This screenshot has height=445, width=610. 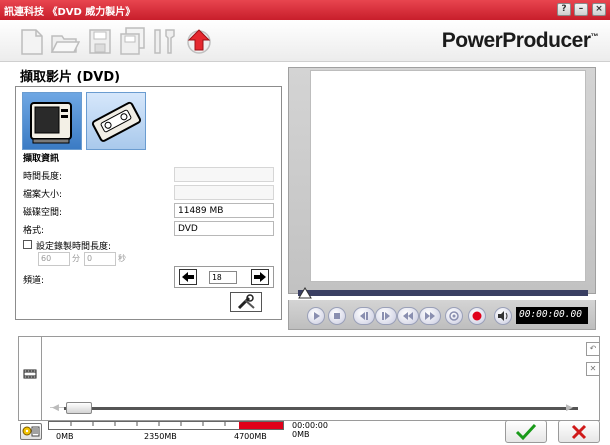 What do you see at coordinates (70, 77) in the screenshot?
I see `page-title: 擷取影片 (DVD)` at bounding box center [70, 77].